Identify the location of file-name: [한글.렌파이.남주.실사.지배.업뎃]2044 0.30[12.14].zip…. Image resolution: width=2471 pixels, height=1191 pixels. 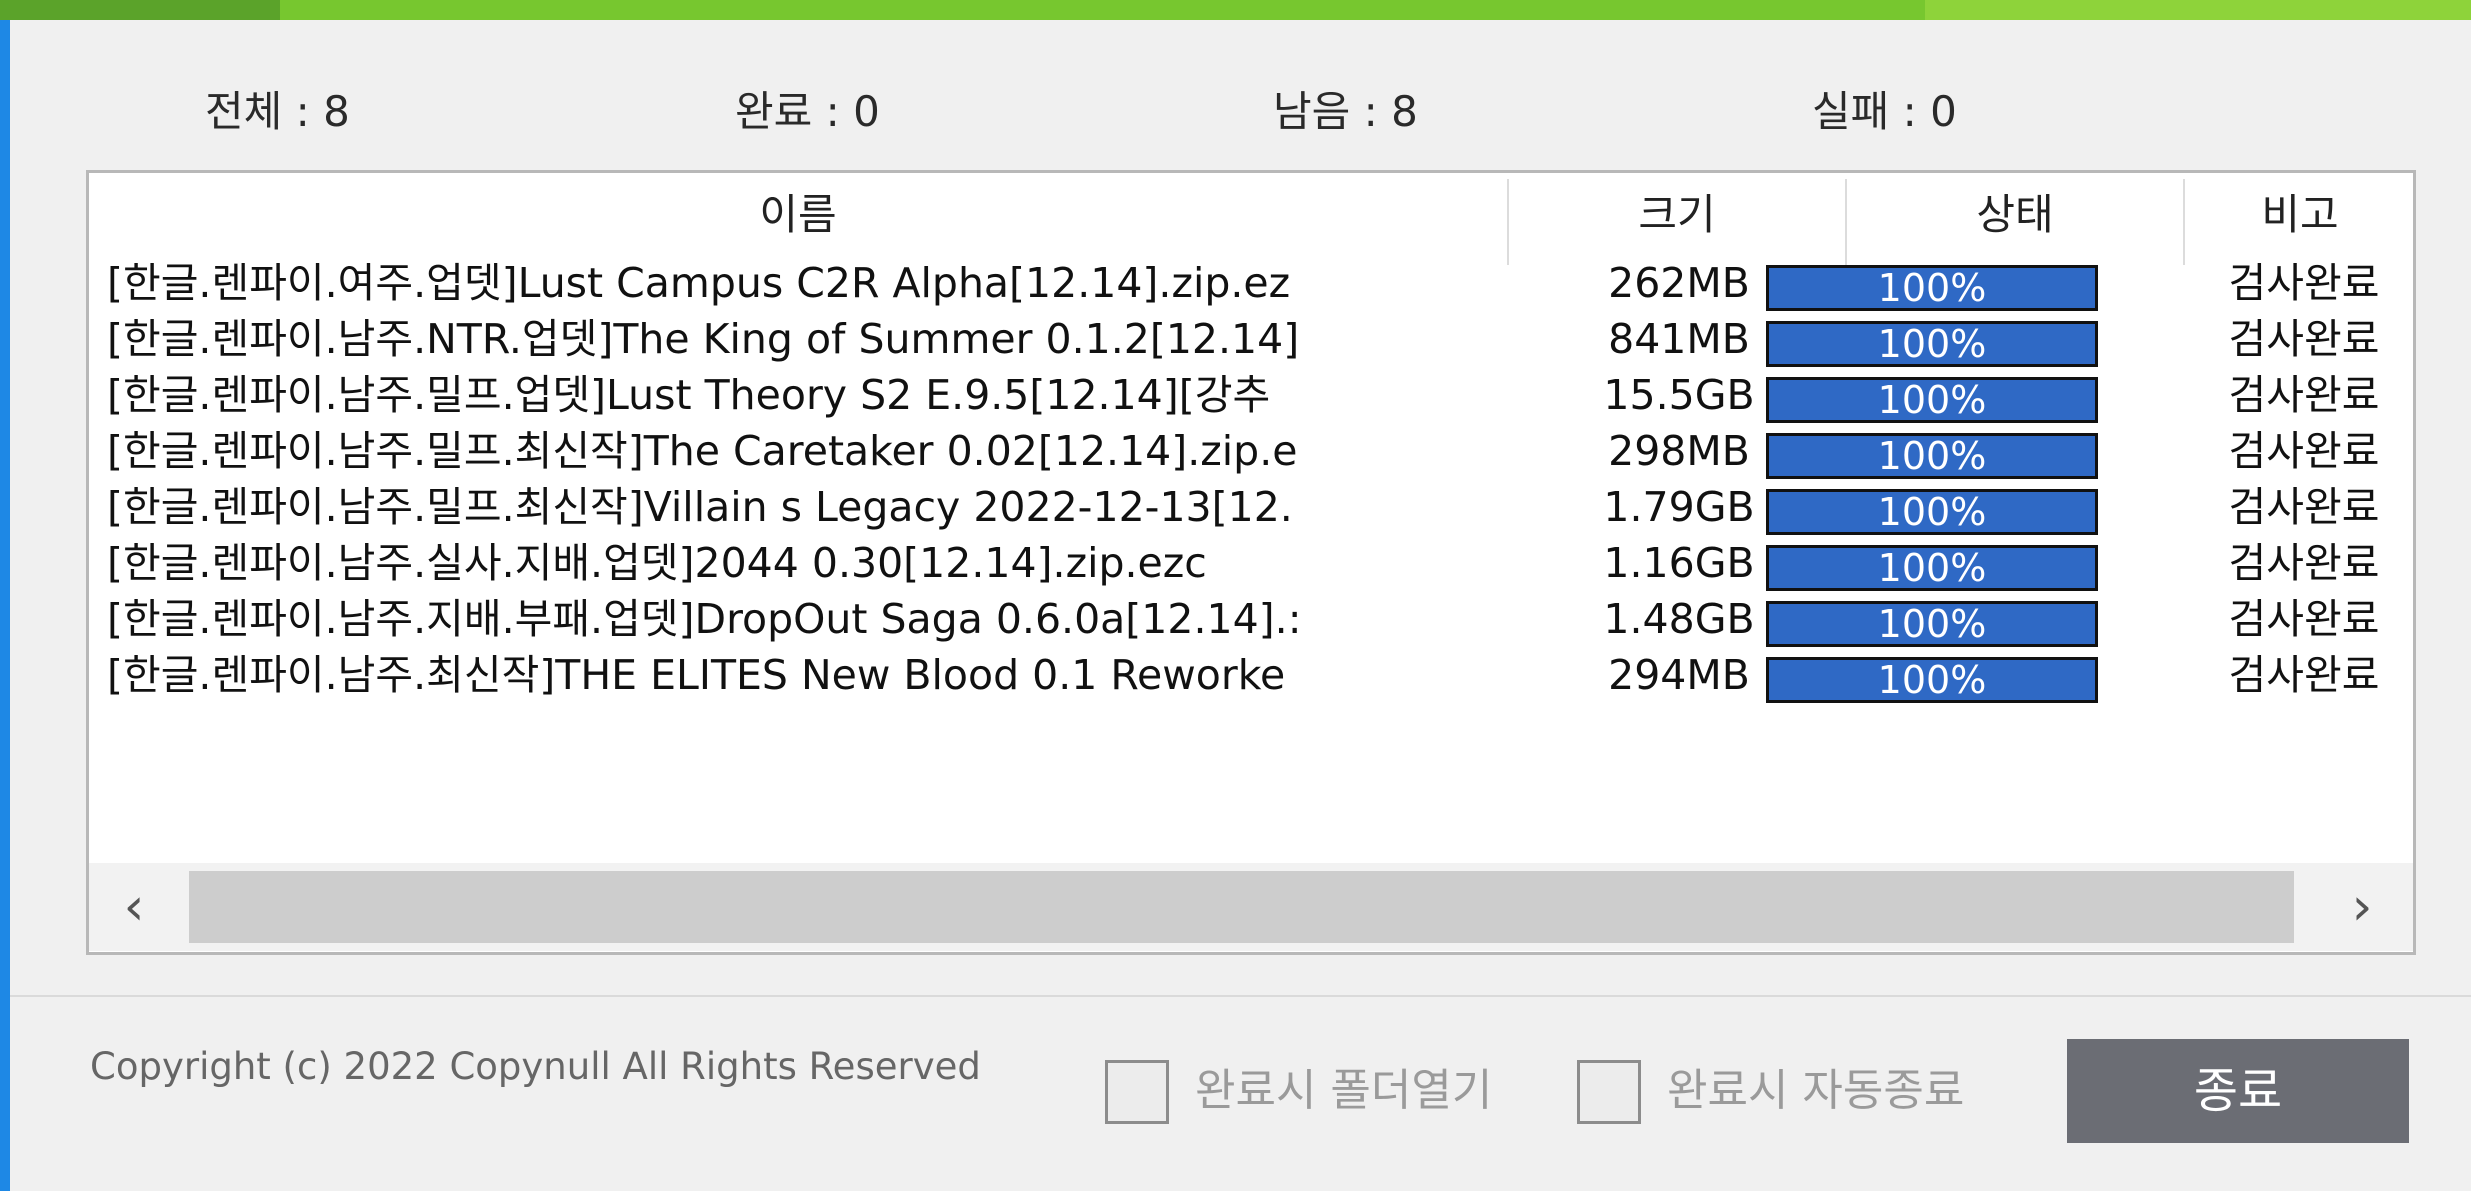
(657, 563).